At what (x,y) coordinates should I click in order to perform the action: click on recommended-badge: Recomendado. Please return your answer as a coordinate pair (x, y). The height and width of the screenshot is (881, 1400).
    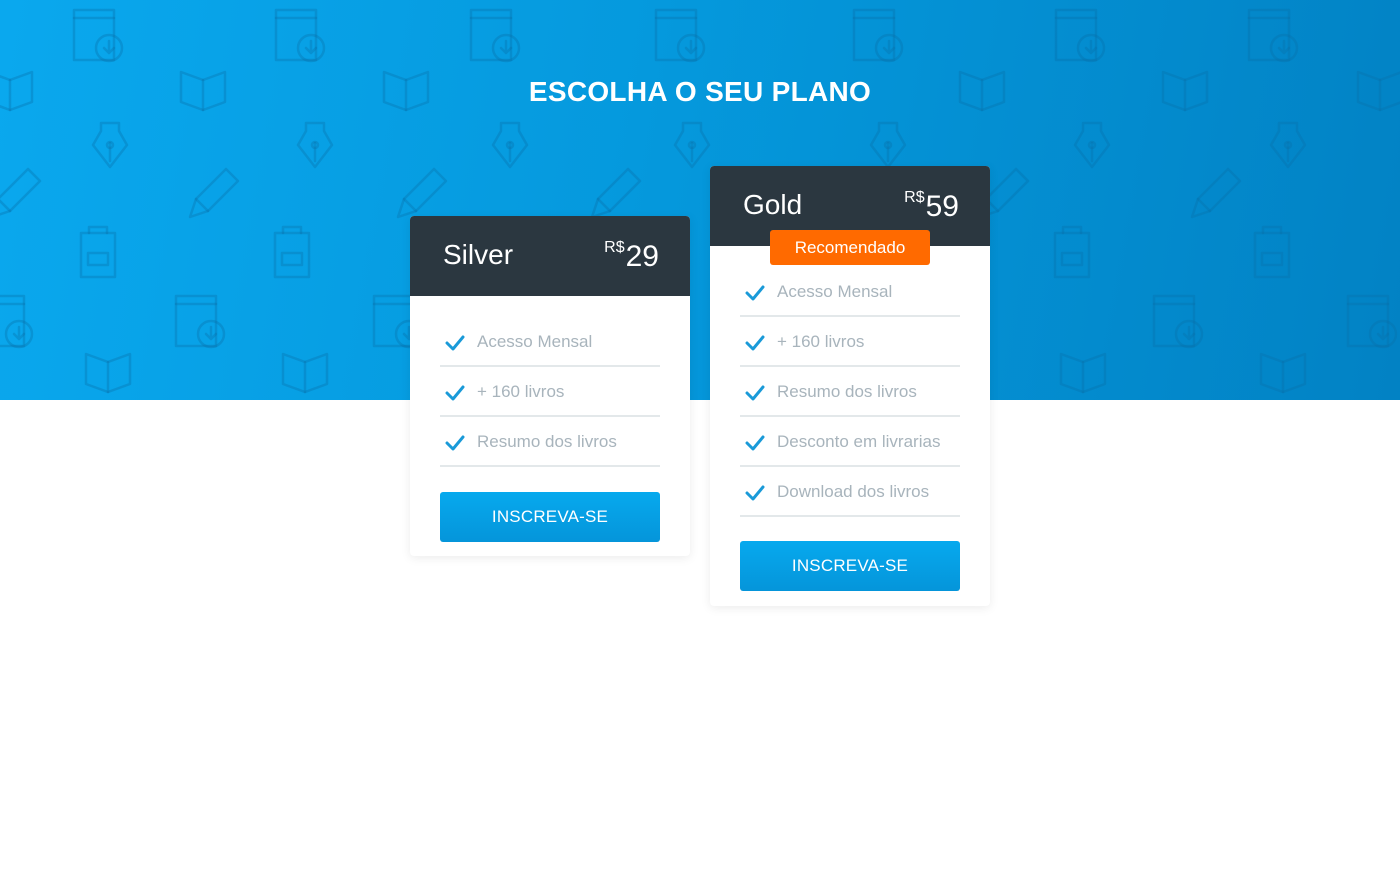
    Looking at the image, I should click on (850, 247).